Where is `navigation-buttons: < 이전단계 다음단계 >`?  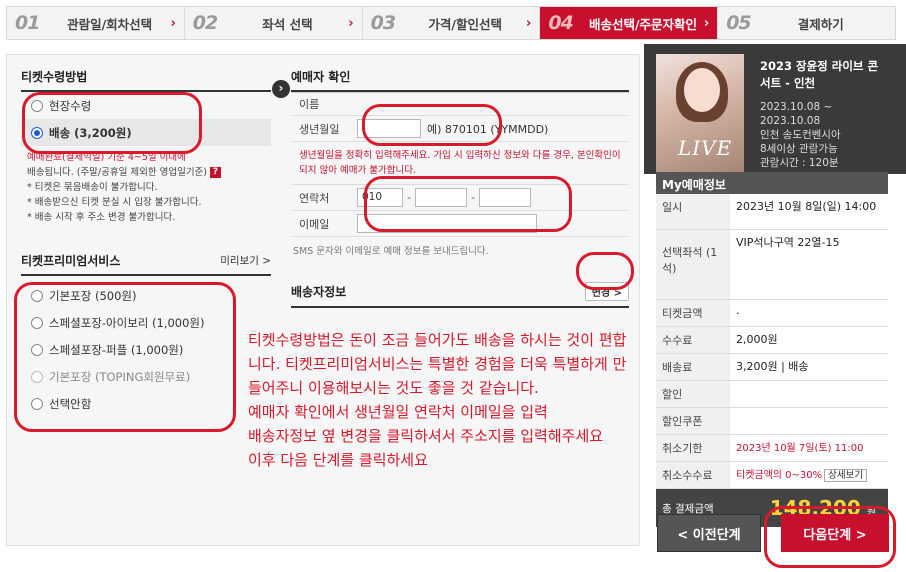 navigation-buttons: < 이전단계 다음단계 > is located at coordinates (773, 533).